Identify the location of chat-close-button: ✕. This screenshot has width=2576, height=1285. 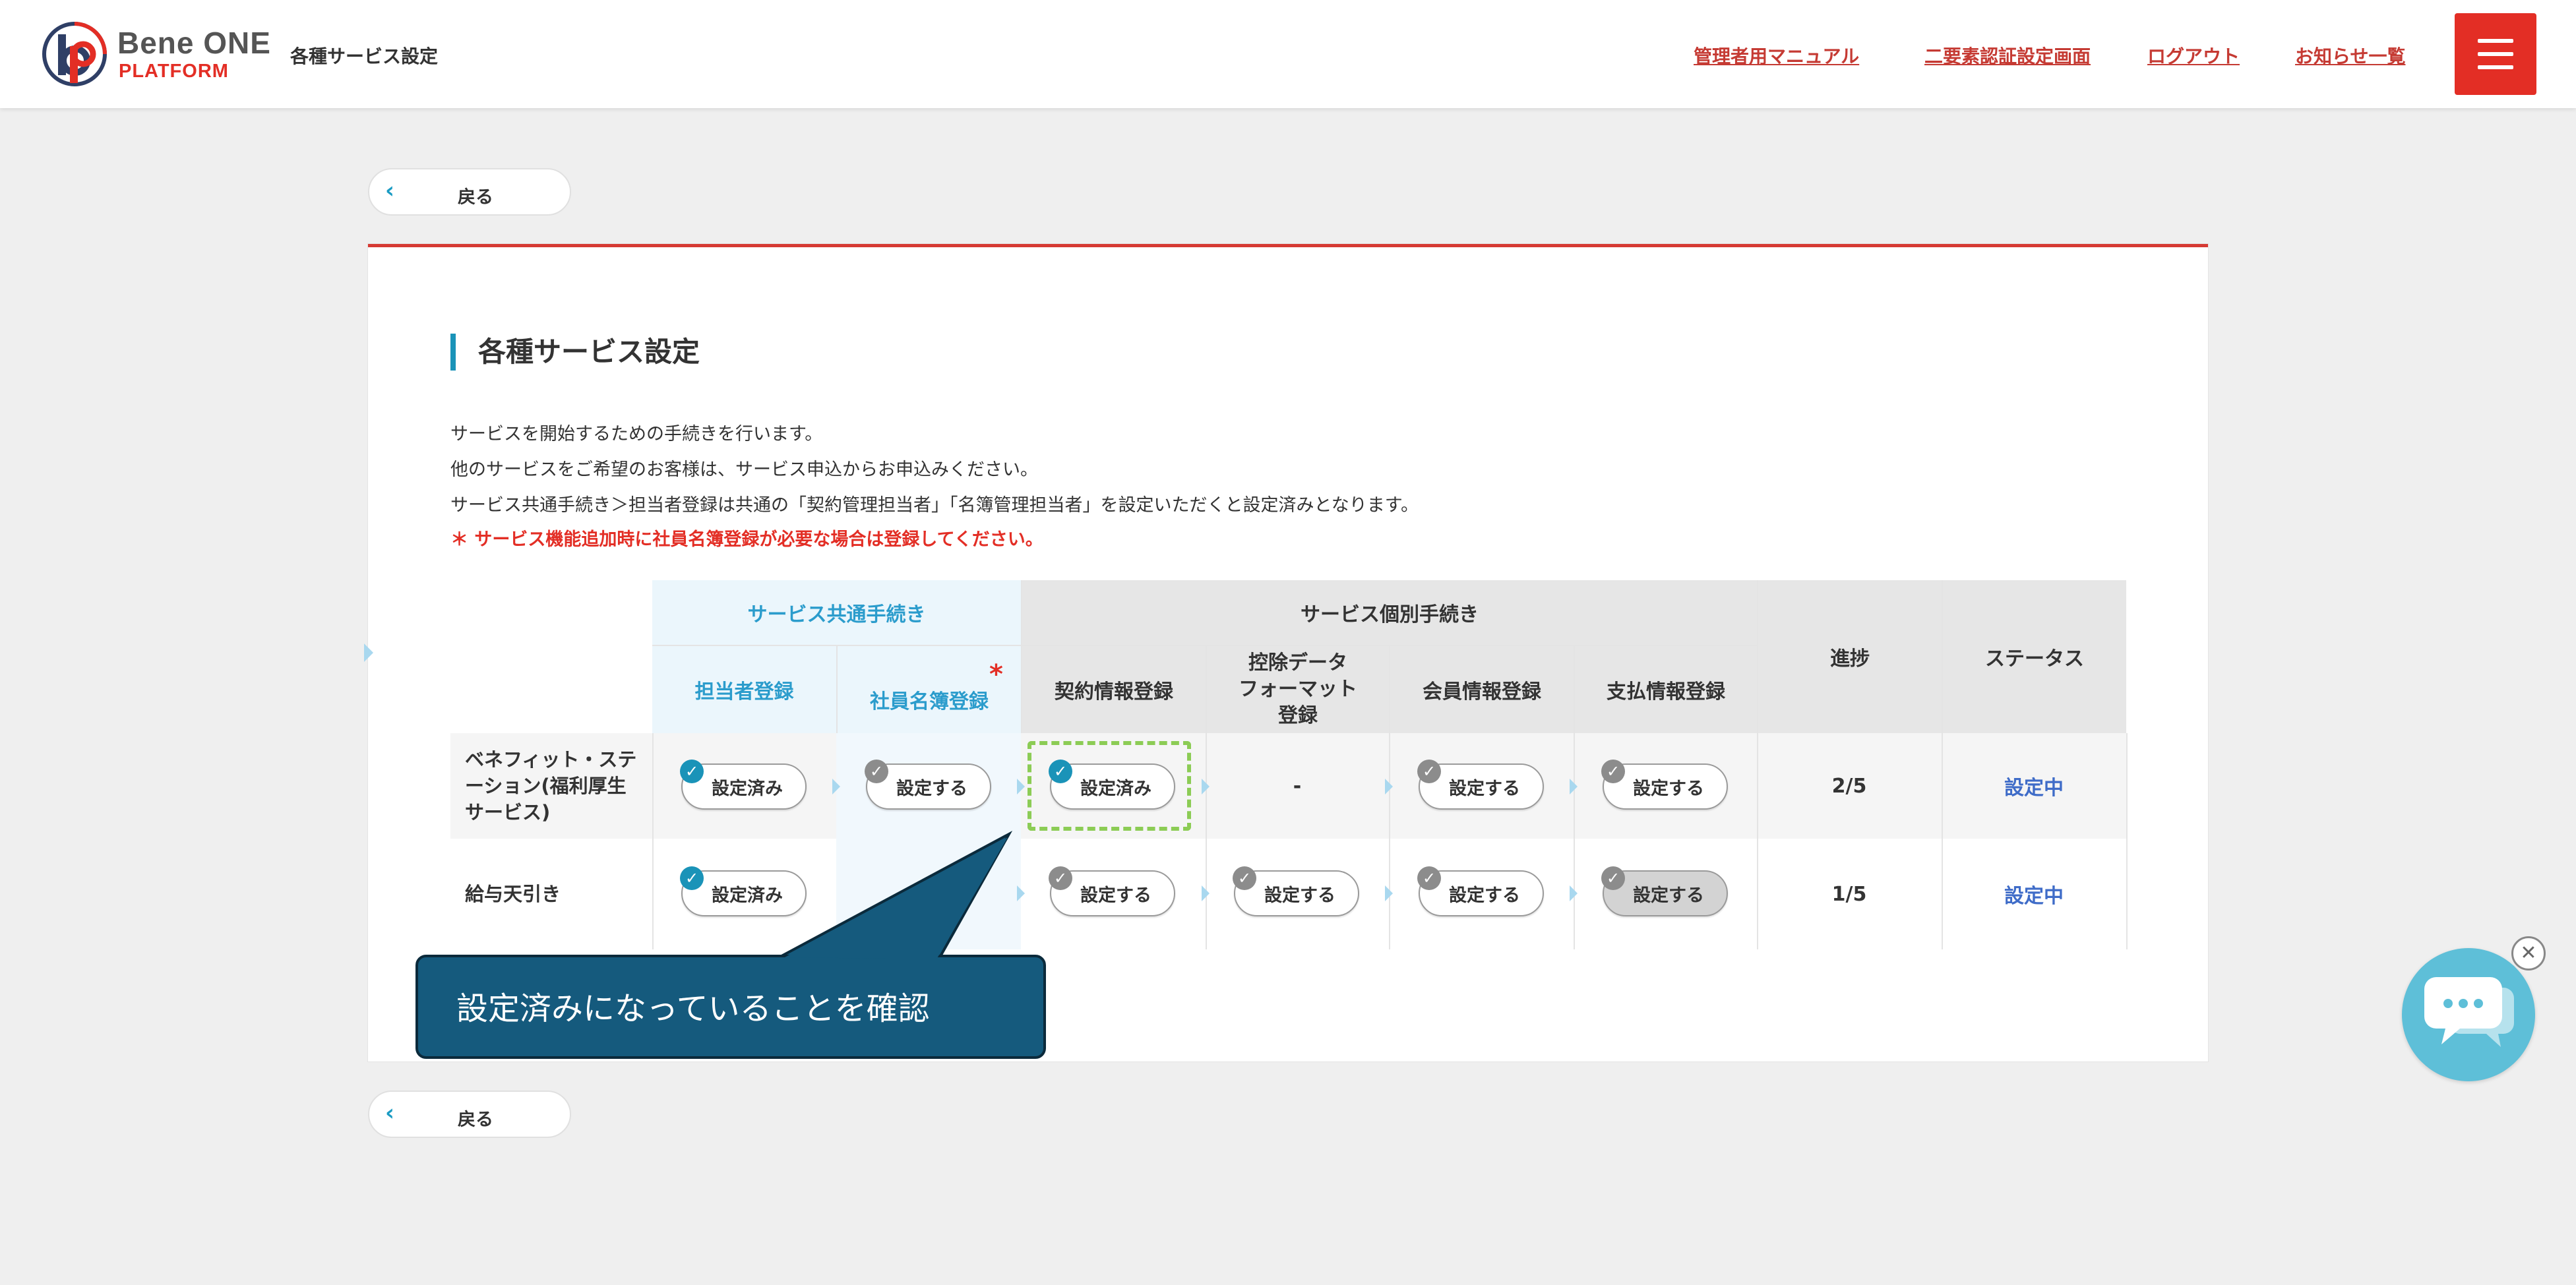
(2528, 953).